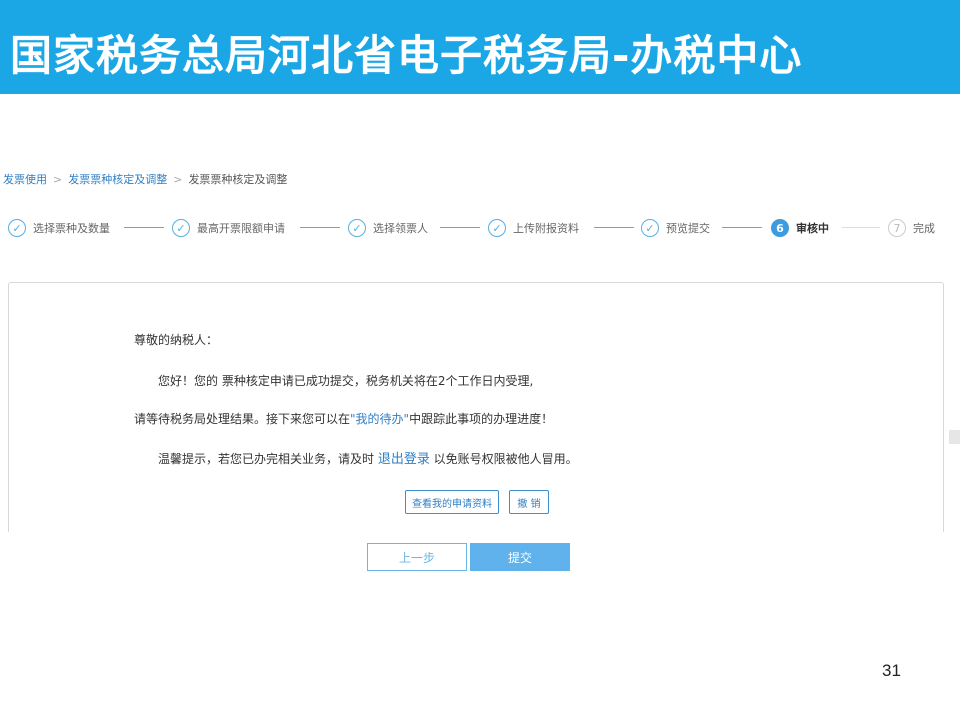  I want to click on my-todo-link: "我的待办", so click(379, 419).